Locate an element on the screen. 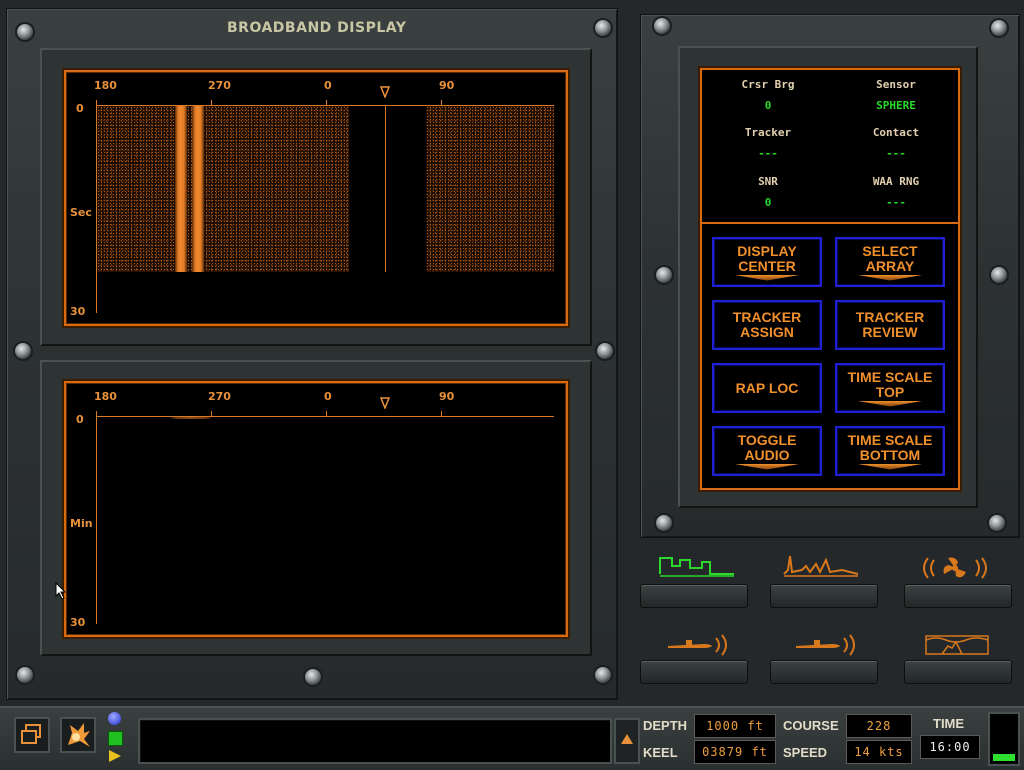 Image resolution: width=1024 pixels, height=770 pixels. tracker-assign-button: TRACKER ASSIGN is located at coordinates (767, 325).